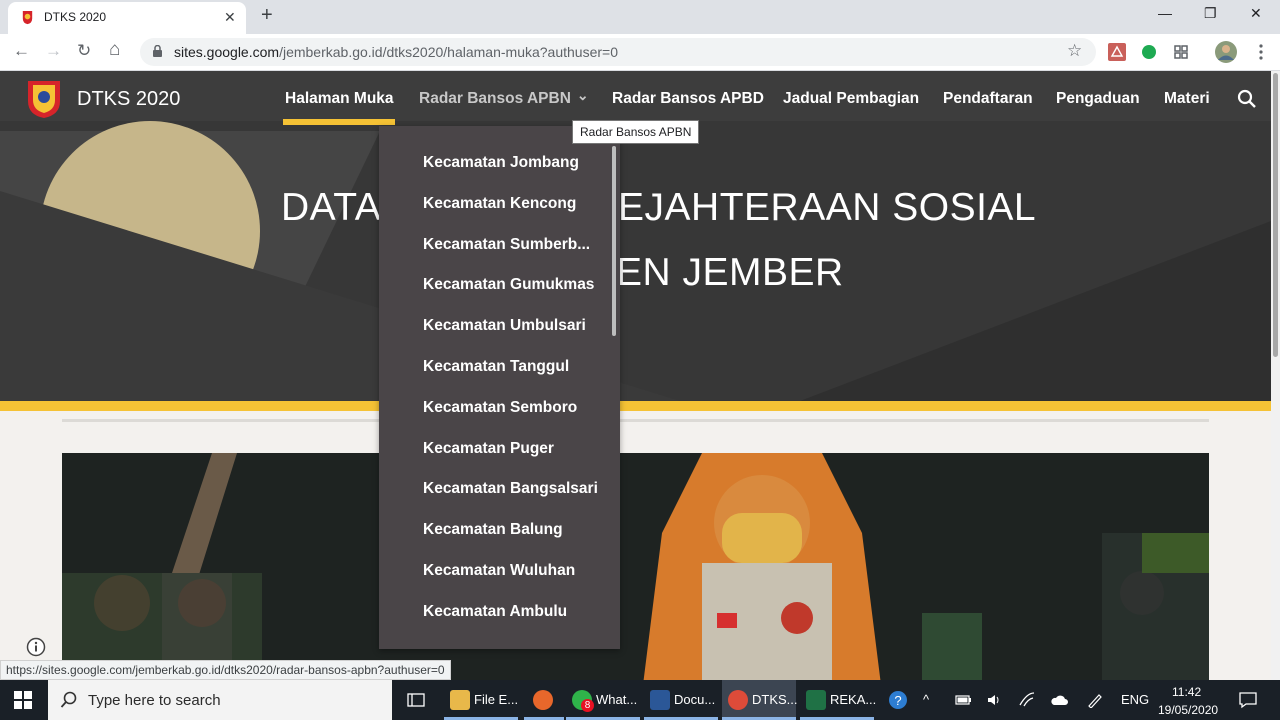 The height and width of the screenshot is (720, 1280). I want to click on excel-icon, so click(816, 700).